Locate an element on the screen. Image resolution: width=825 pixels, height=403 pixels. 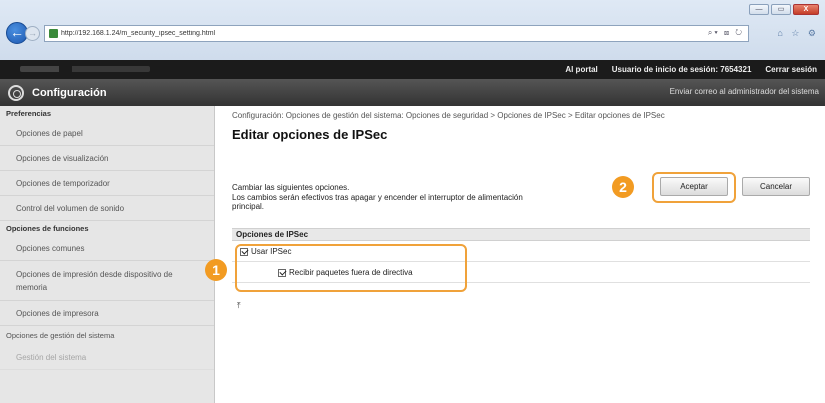
address-tools-icon: ⌕▾ ⊠ ↻ is located at coordinates (726, 33).